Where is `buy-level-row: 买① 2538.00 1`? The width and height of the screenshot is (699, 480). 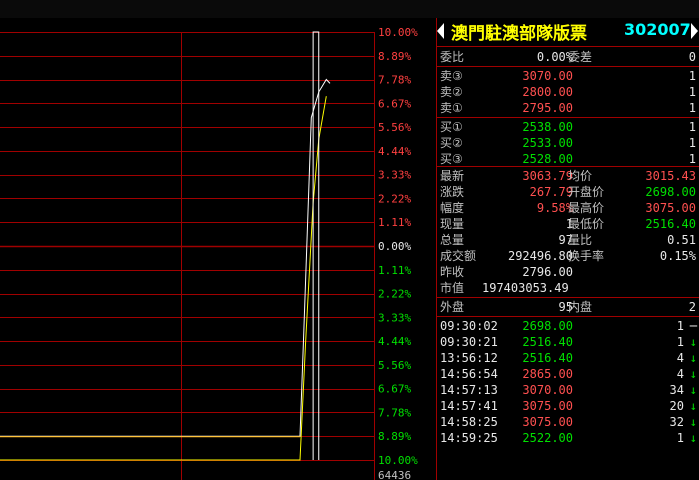 buy-level-row: 买① 2538.00 1 is located at coordinates (568, 127).